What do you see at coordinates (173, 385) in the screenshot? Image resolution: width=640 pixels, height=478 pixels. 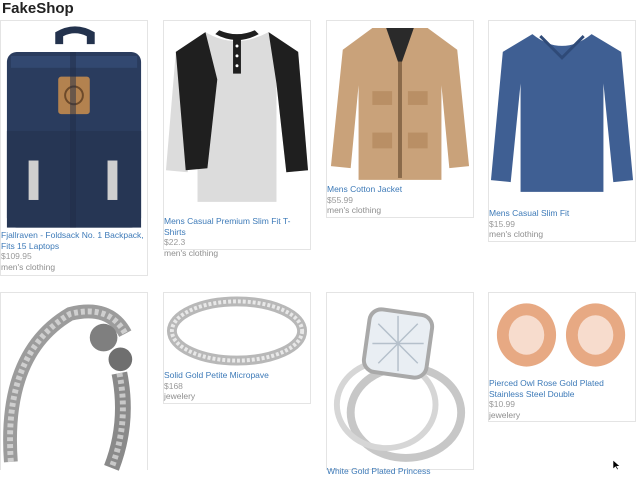 I see `product-price: $168` at bounding box center [173, 385].